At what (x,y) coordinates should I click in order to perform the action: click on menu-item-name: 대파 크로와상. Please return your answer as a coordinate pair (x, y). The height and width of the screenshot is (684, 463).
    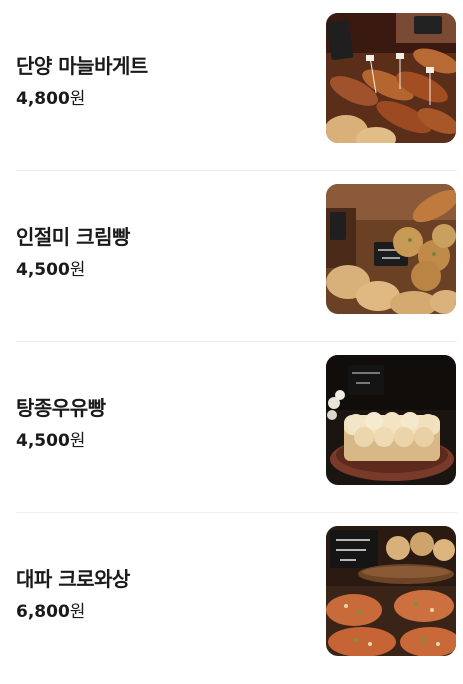
    Looking at the image, I should click on (73, 579).